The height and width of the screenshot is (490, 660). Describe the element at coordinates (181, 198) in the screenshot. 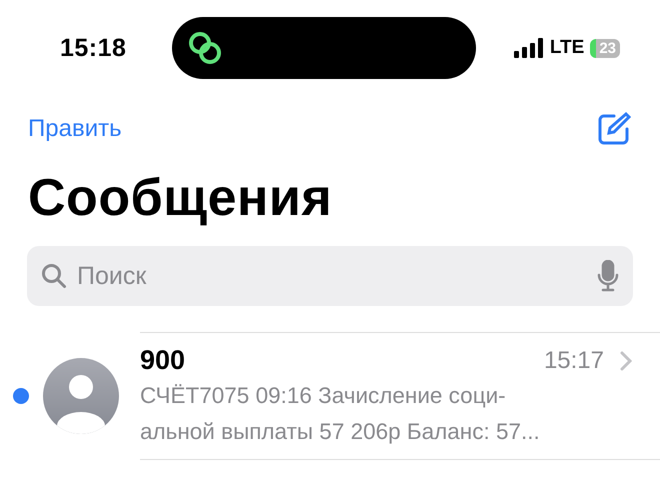

I see `page-title: Сообщения` at that location.